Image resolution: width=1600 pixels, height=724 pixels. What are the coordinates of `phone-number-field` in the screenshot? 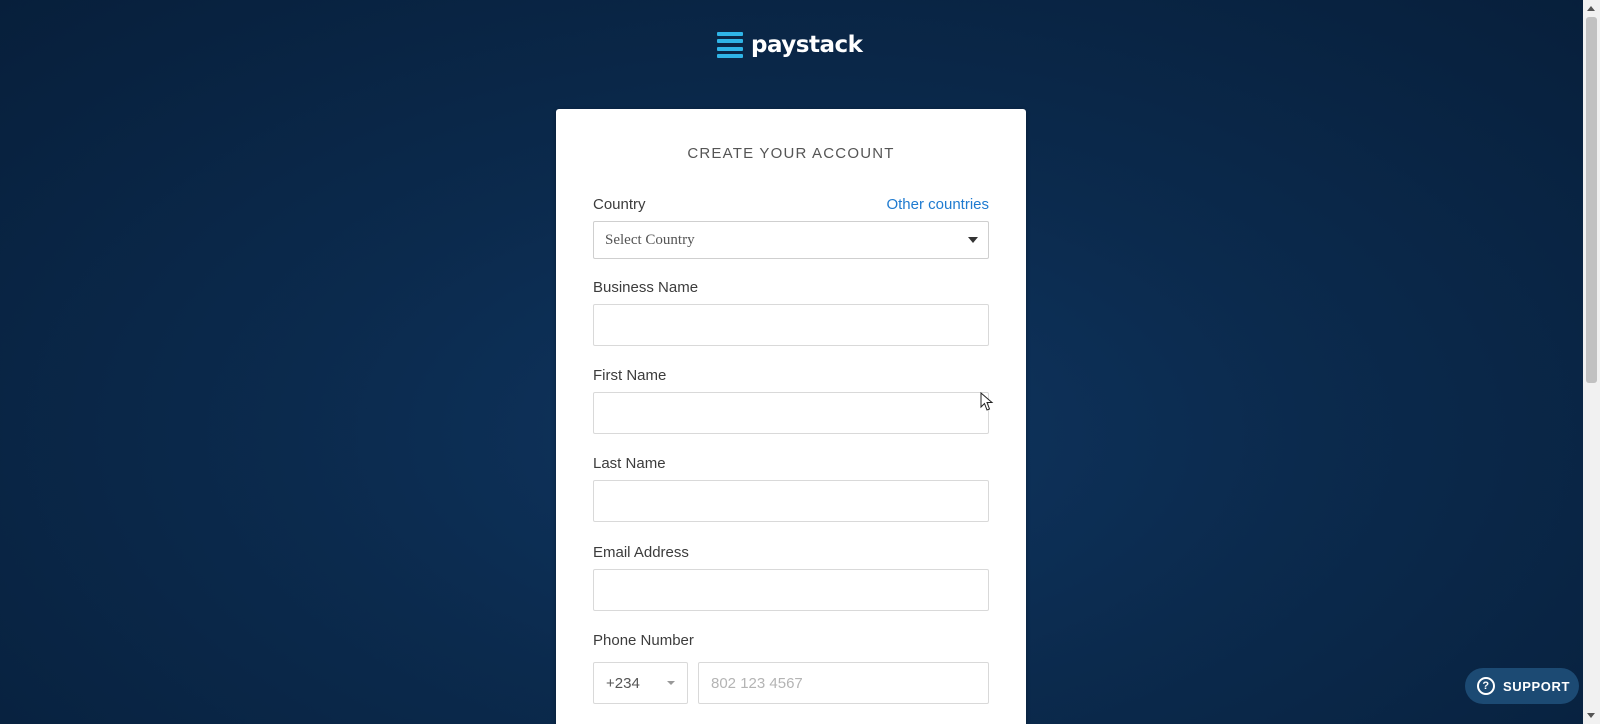 It's located at (843, 683).